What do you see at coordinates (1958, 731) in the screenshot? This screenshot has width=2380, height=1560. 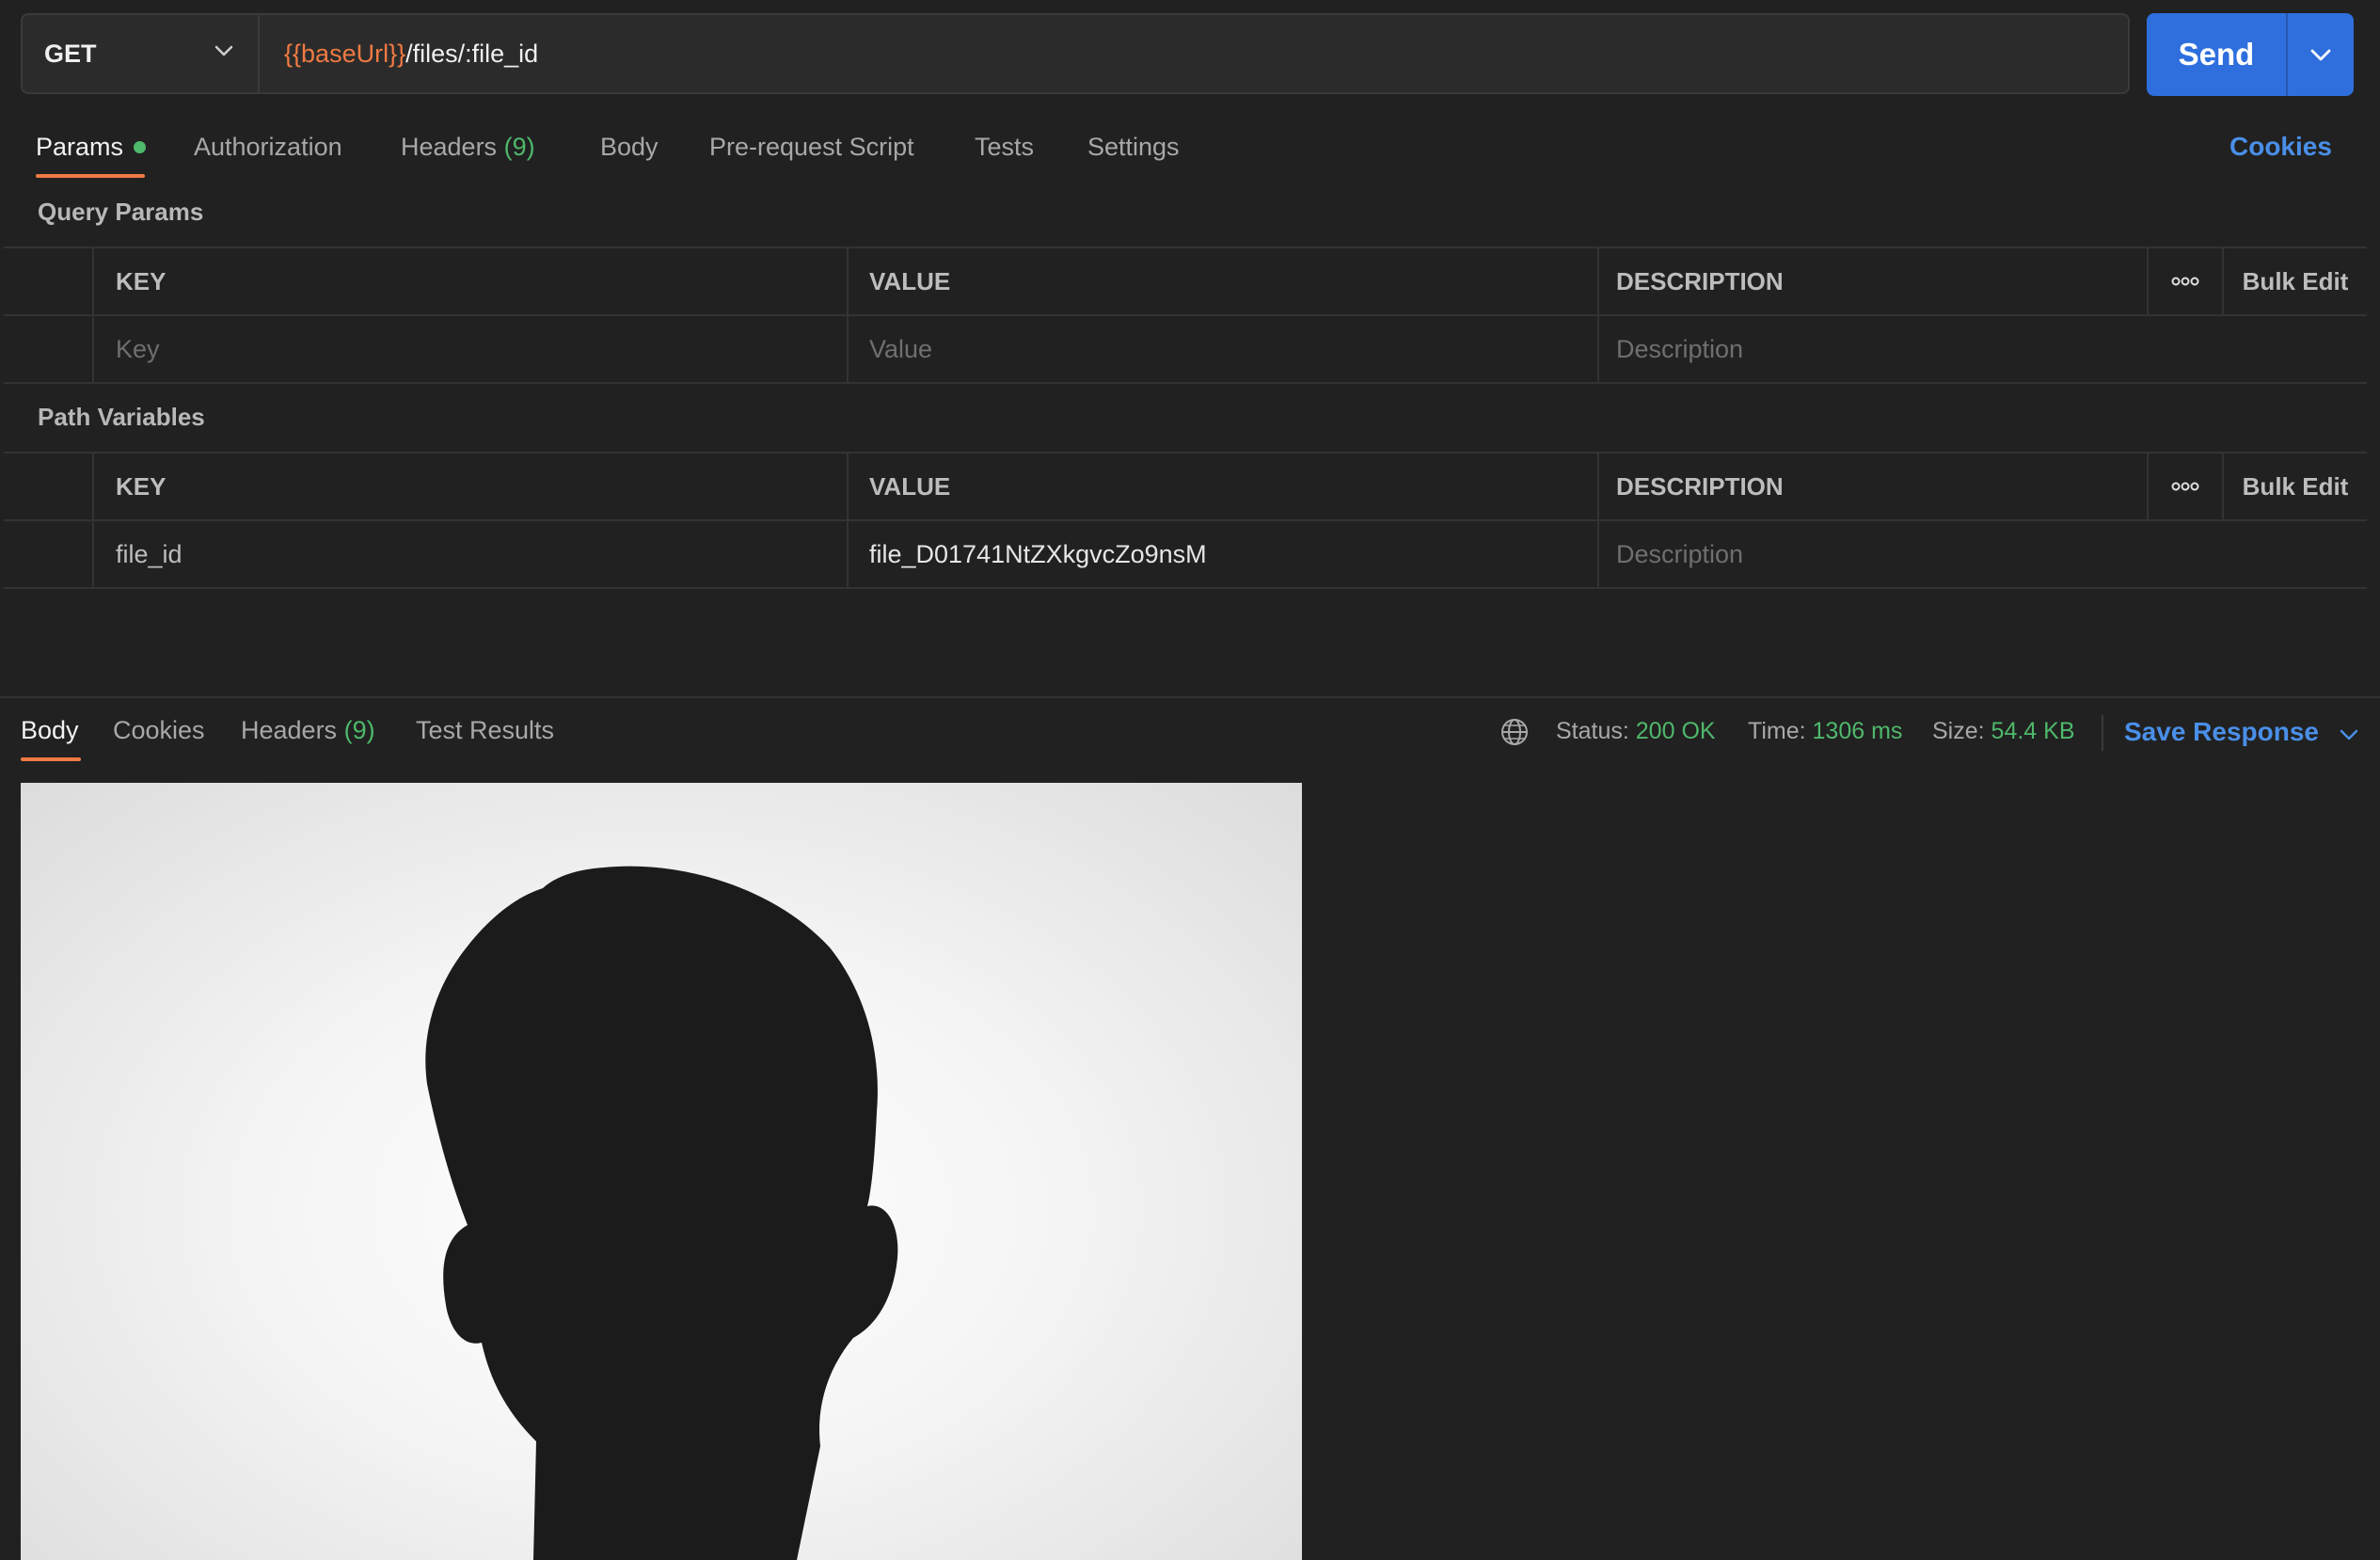 I see `size-label: Size:` at bounding box center [1958, 731].